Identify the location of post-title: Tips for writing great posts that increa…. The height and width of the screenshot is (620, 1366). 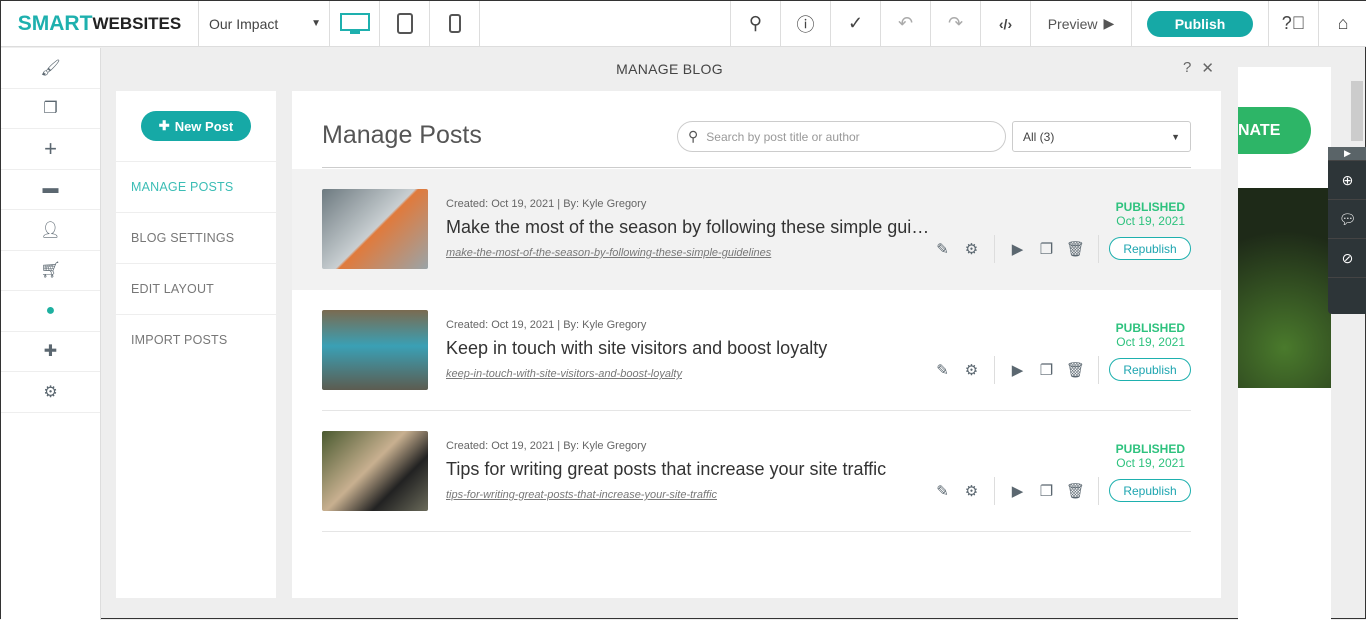
(688, 469).